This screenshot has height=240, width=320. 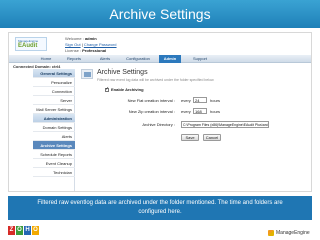 I want to click on tab-reports: Reports, so click(x=74, y=59).